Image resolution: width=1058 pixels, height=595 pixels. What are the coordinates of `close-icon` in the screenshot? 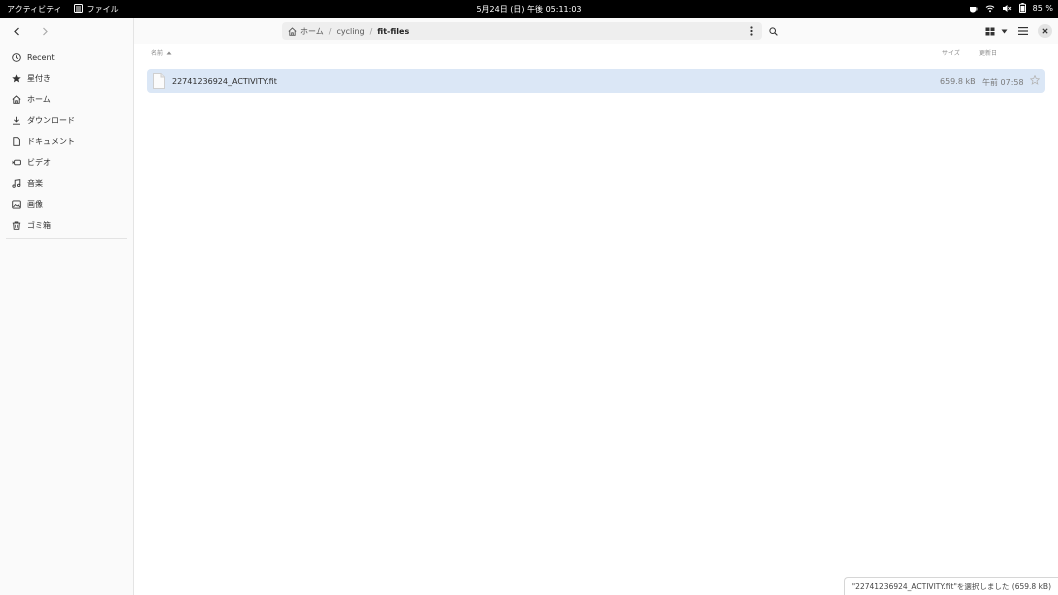 It's located at (1045, 31).